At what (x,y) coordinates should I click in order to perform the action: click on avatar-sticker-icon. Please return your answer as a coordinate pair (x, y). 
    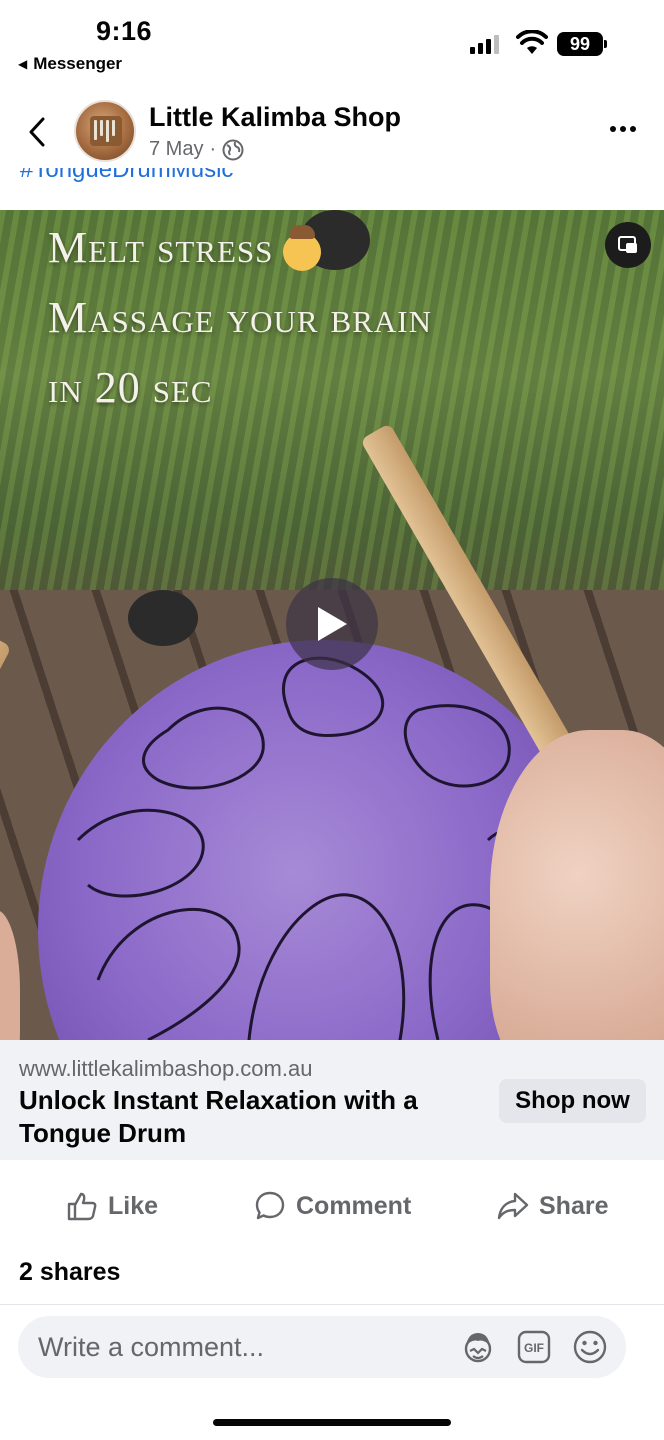
    Looking at the image, I should click on (478, 1348).